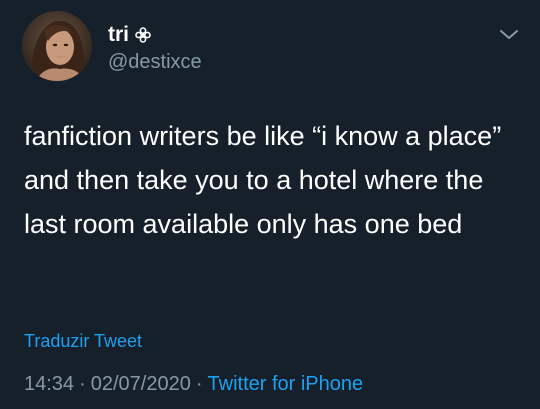 The height and width of the screenshot is (409, 540). I want to click on avatar, so click(57, 46).